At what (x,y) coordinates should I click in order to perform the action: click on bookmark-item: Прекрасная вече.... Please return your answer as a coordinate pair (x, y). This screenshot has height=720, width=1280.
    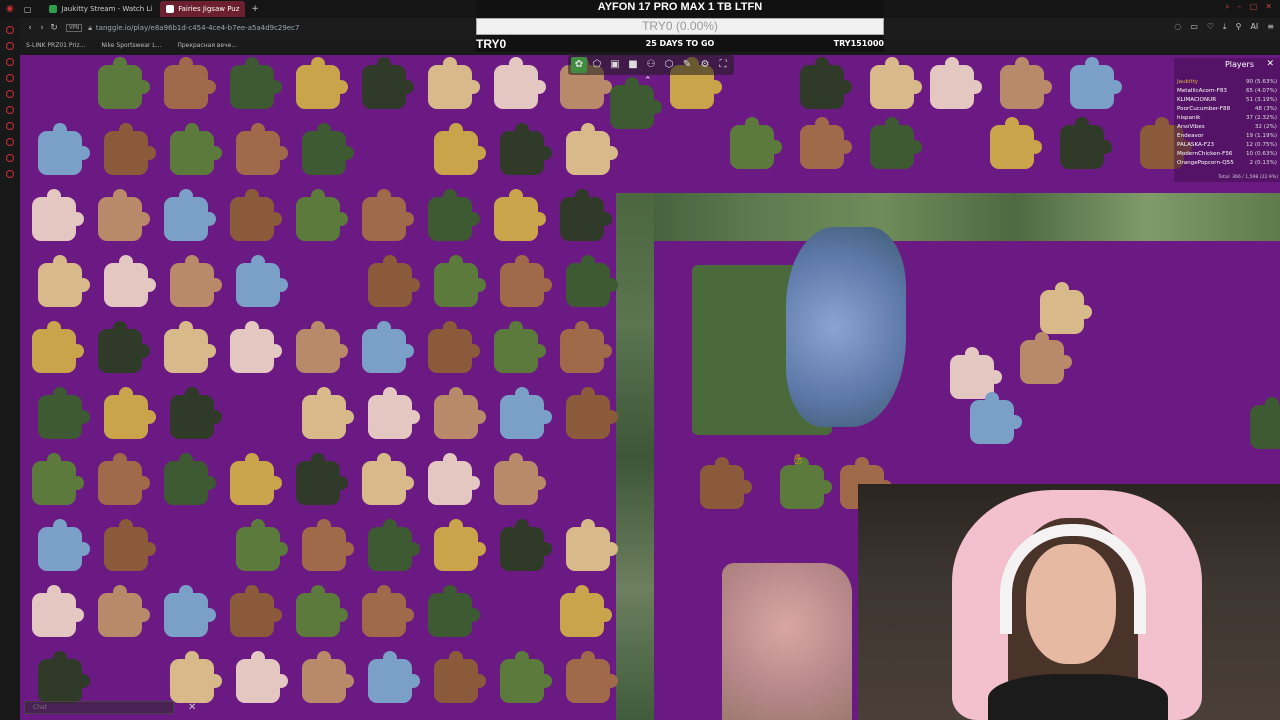
    Looking at the image, I should click on (207, 45).